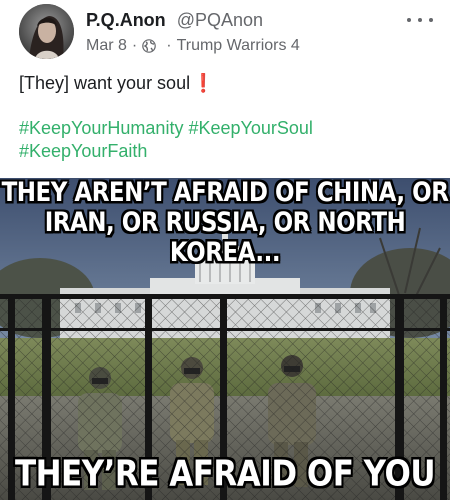 The width and height of the screenshot is (450, 500). I want to click on hashtag-keepyourfaith: #KeepYourFaith, so click(83, 151).